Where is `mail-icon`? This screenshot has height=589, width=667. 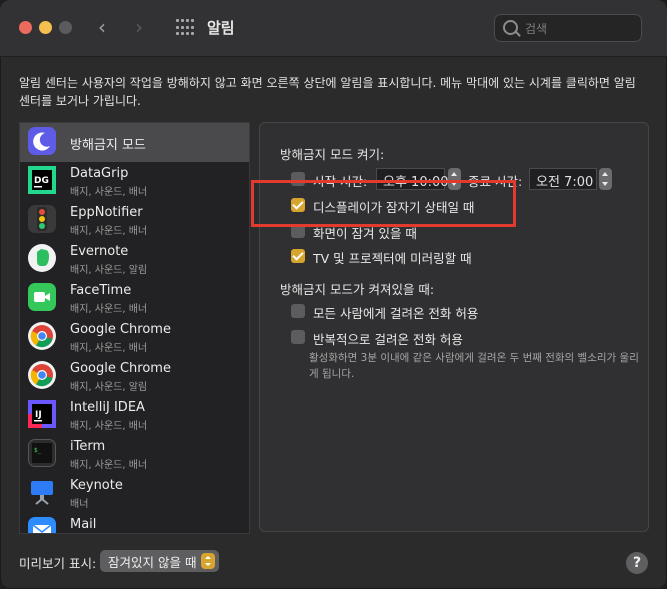 mail-icon is located at coordinates (42, 525).